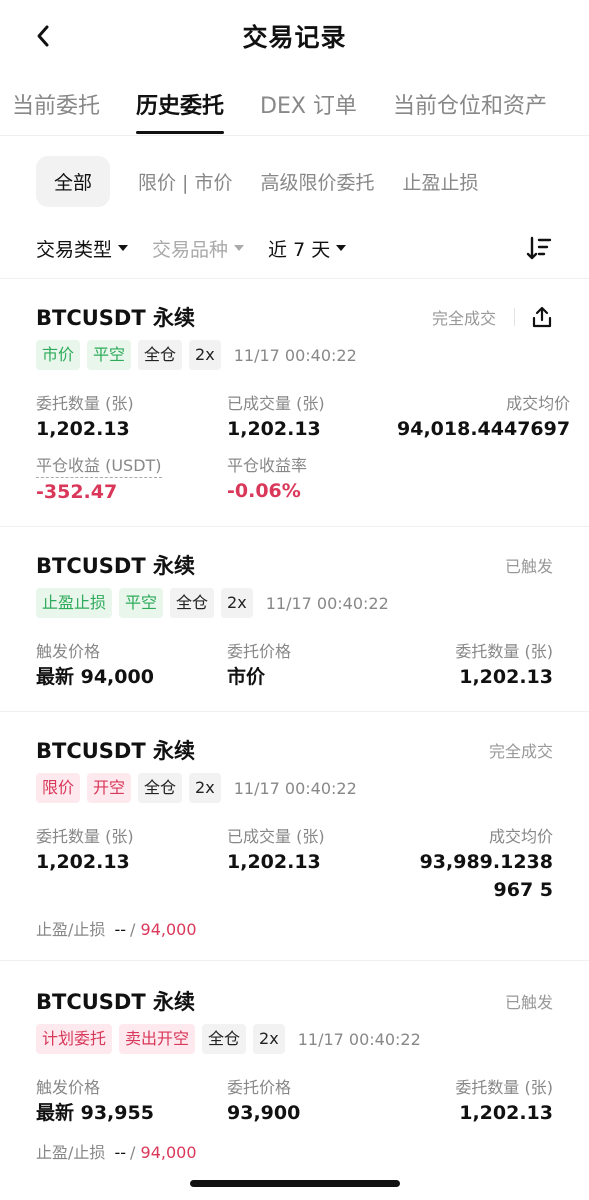 This screenshot has width=589, height=1200. What do you see at coordinates (470, 103) in the screenshot?
I see `tab-positions-assets: 当前仓位和资产` at bounding box center [470, 103].